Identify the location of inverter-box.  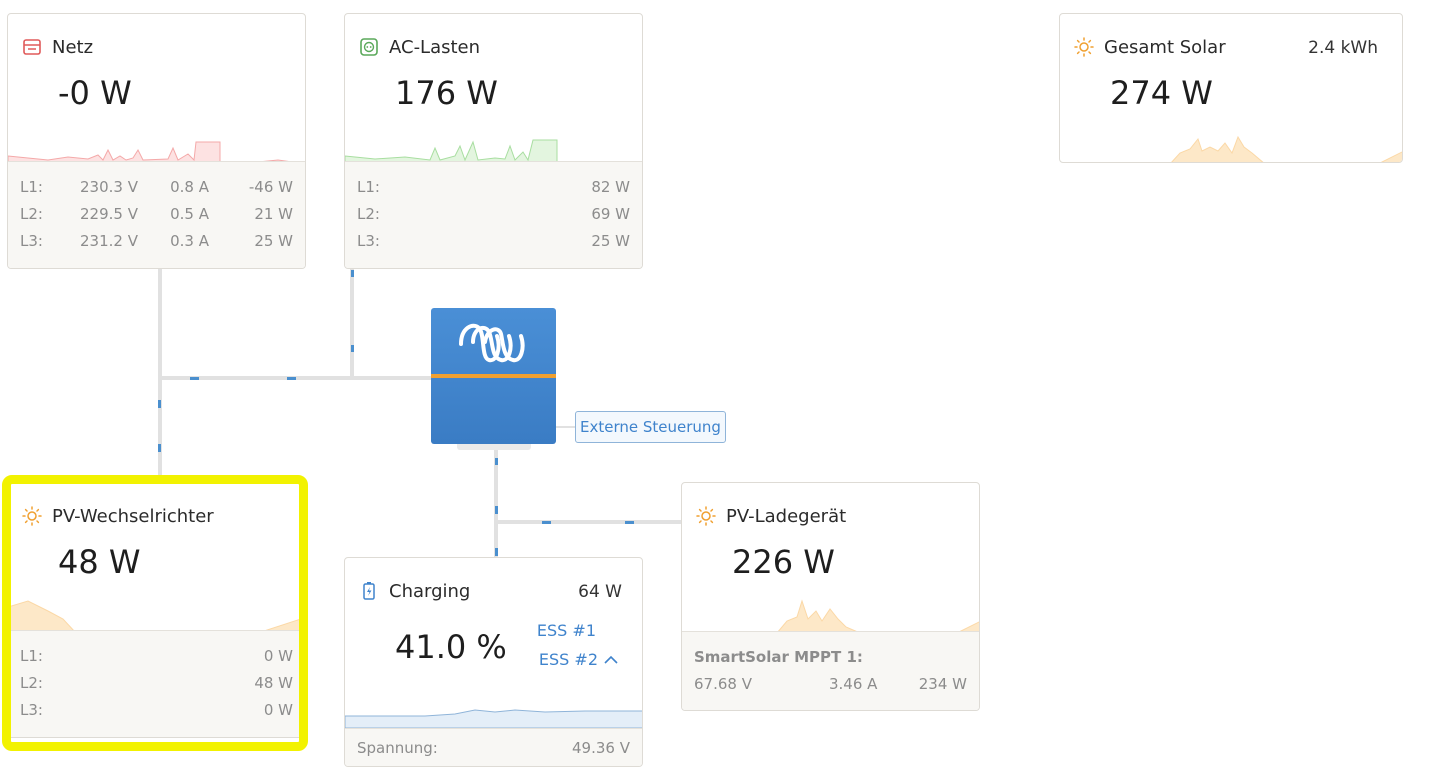
(493, 376).